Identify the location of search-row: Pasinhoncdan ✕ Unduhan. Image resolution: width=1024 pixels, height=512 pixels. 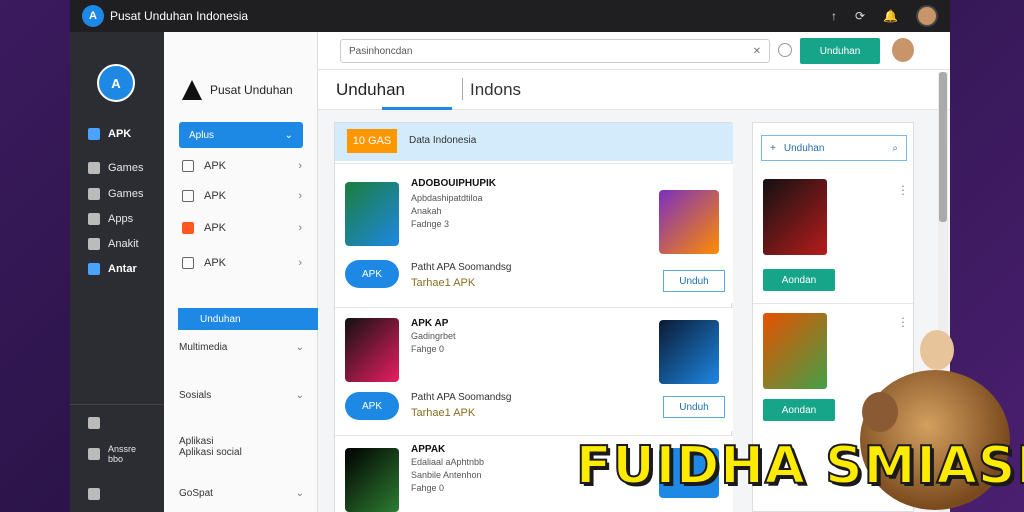
(634, 51).